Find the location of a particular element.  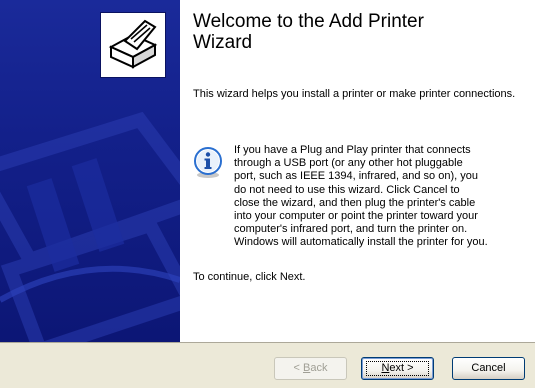

wizard-title: Welcome to the Add Printer Wizard is located at coordinates (308, 32).